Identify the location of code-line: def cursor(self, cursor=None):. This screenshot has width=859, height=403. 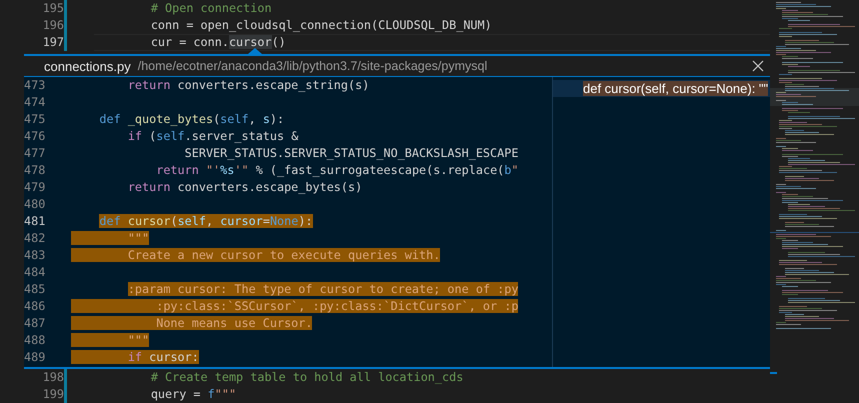
(205, 221).